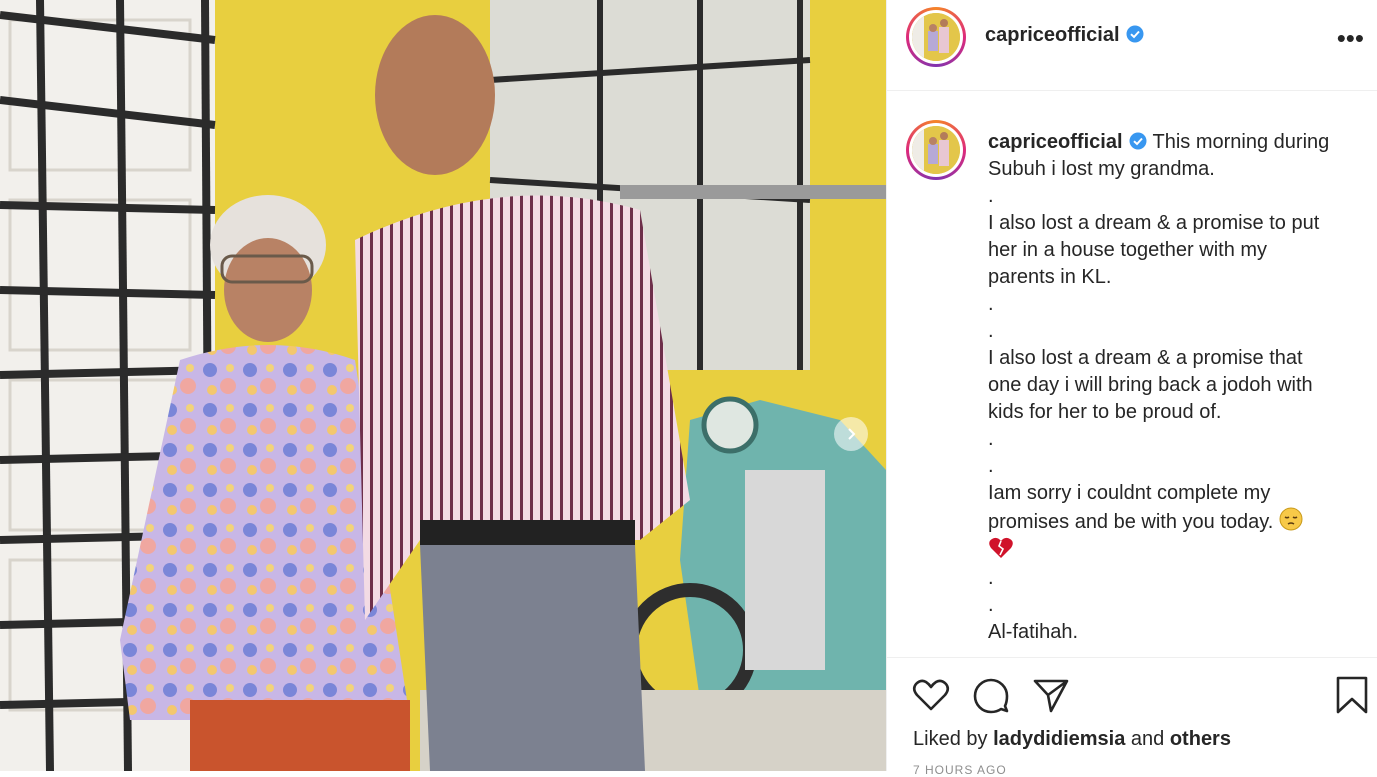 This screenshot has height=777, width=1377. Describe the element at coordinates (950, 739) in the screenshot. I see `likes-prefix: Liked by` at that location.